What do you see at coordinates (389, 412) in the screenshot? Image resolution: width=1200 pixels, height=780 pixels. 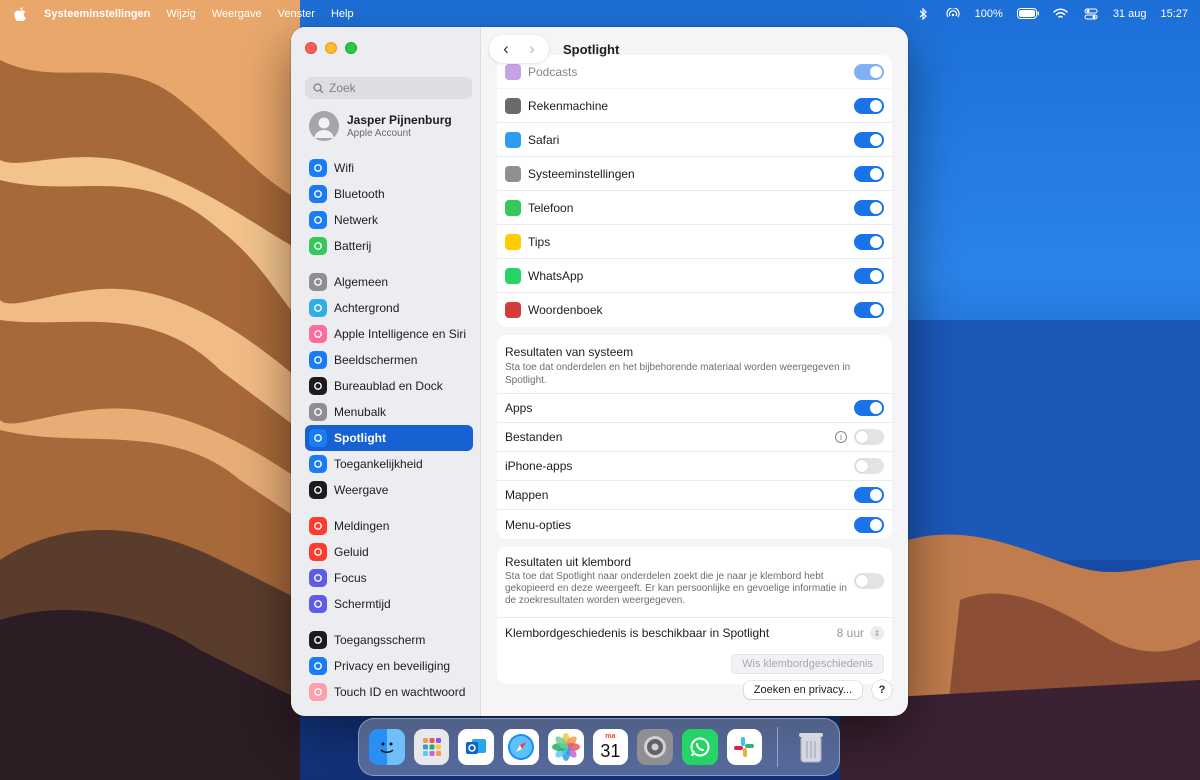 I see `sidebar-item-menubalk: Menubalk` at bounding box center [389, 412].